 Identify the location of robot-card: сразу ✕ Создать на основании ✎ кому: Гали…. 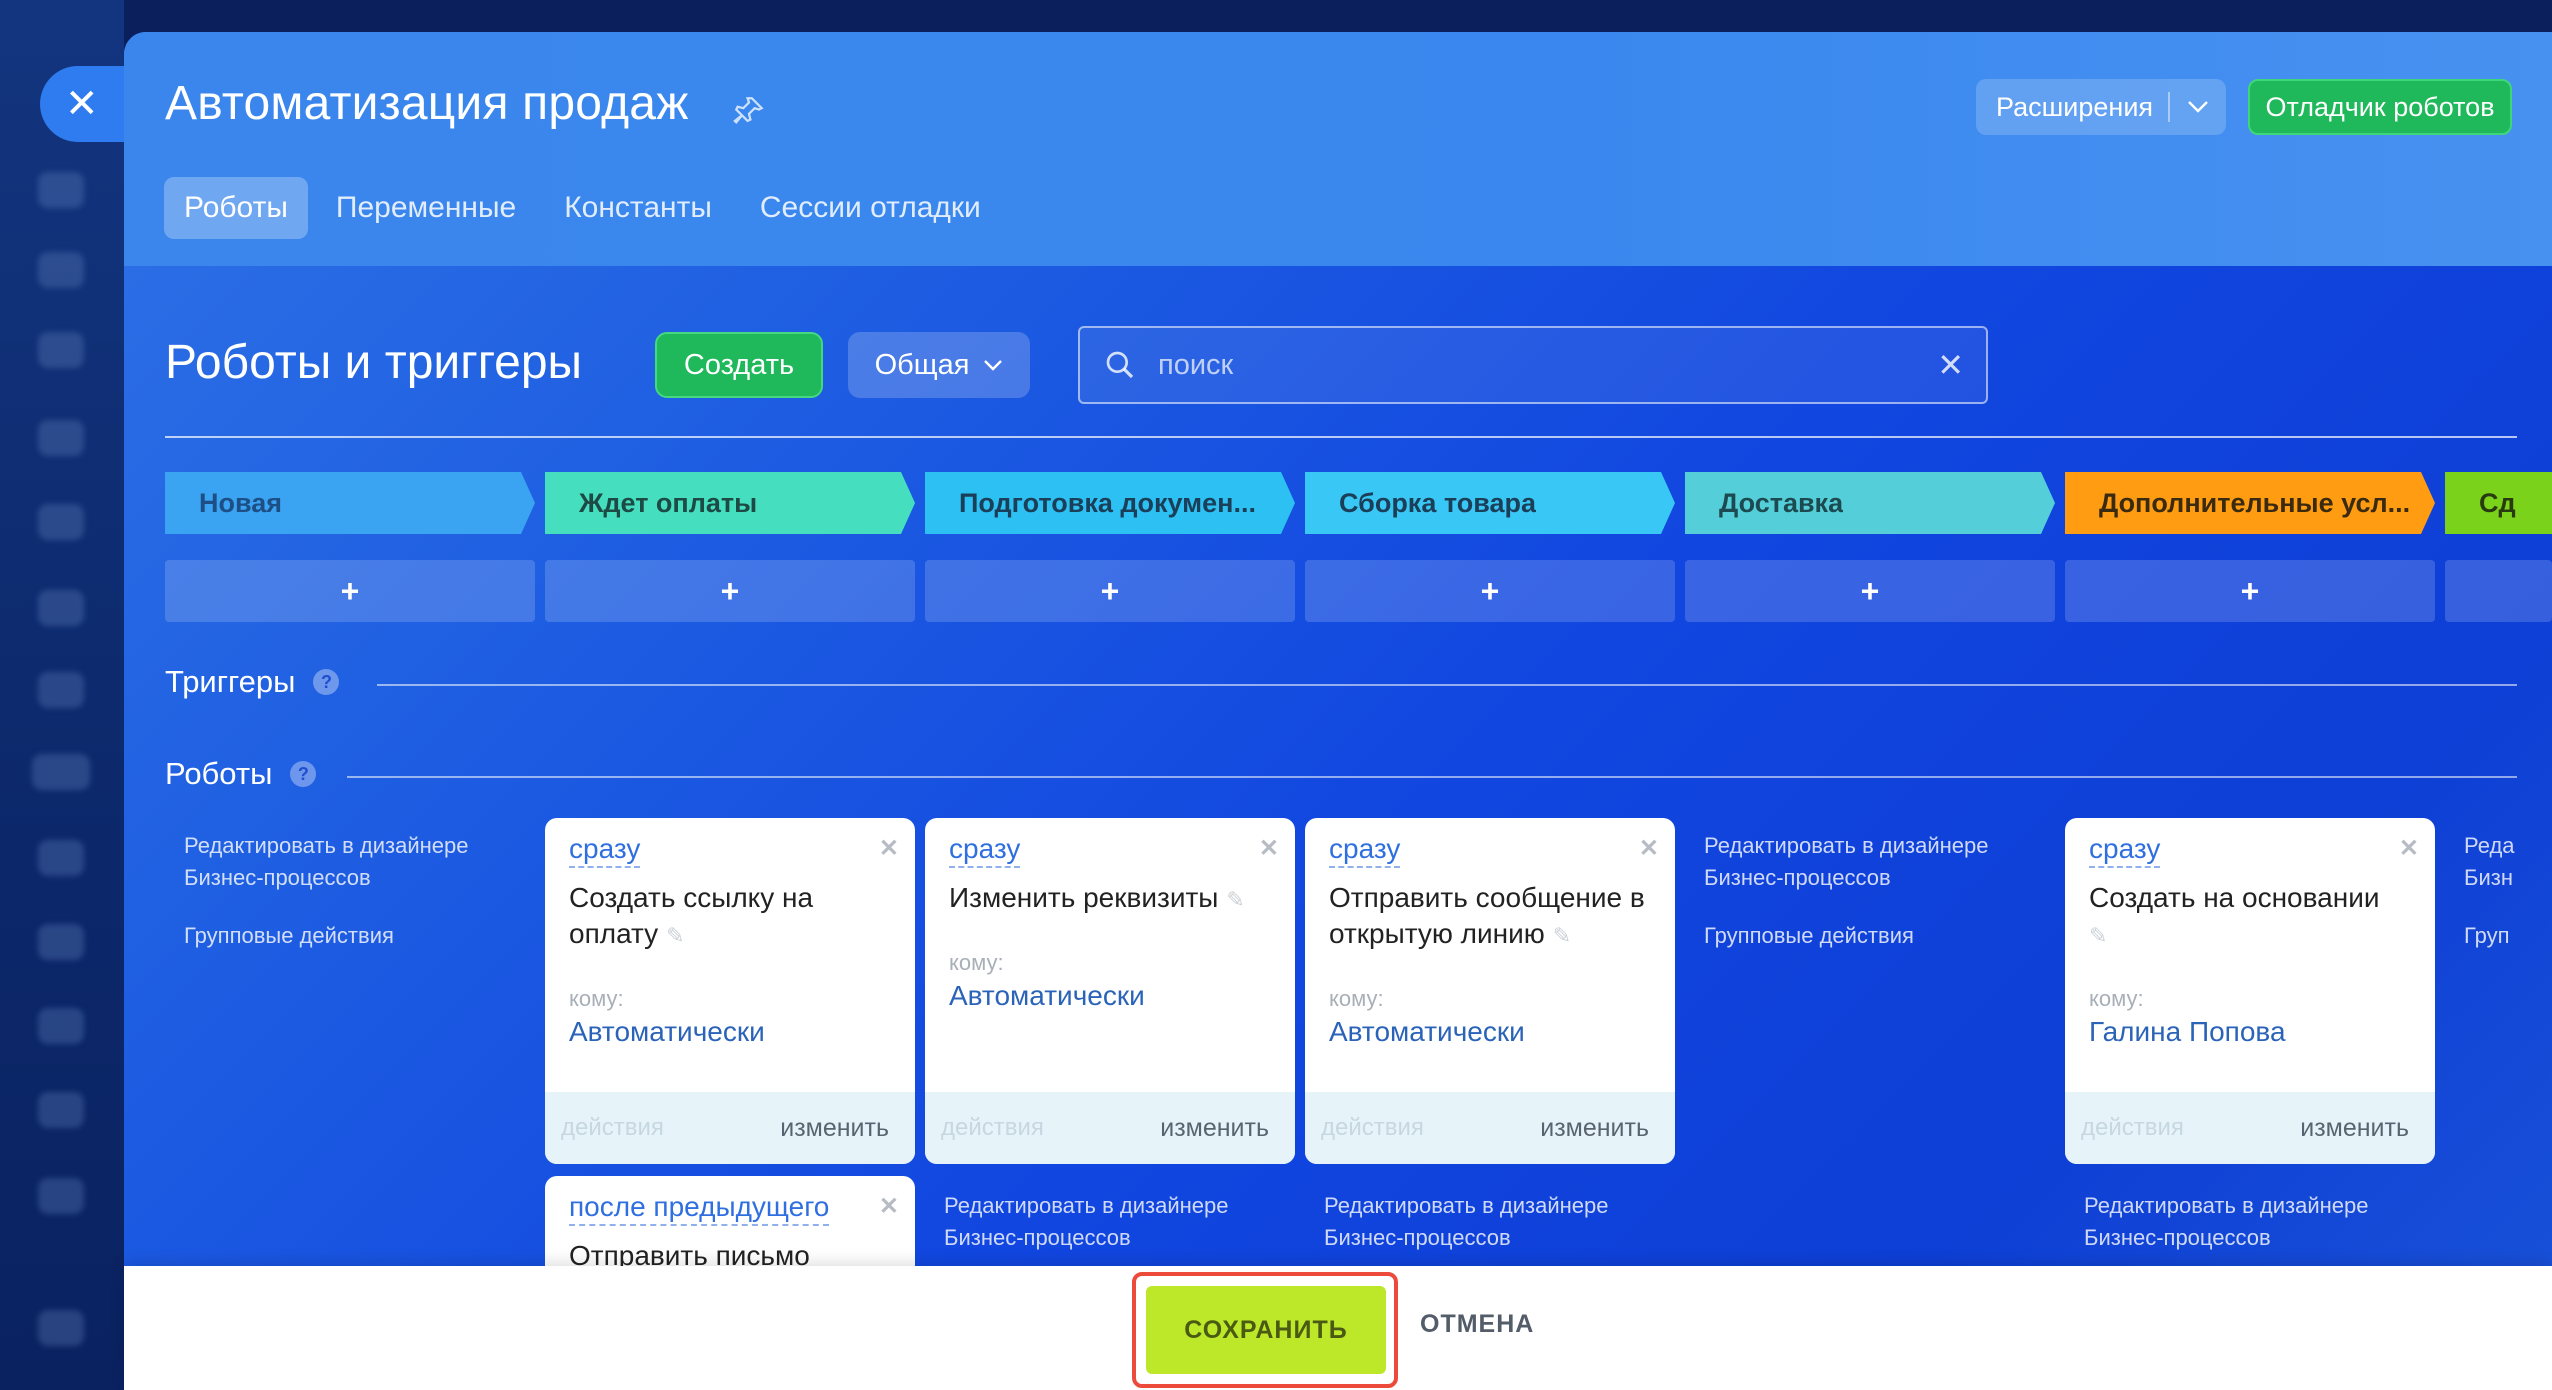
(2250, 991).